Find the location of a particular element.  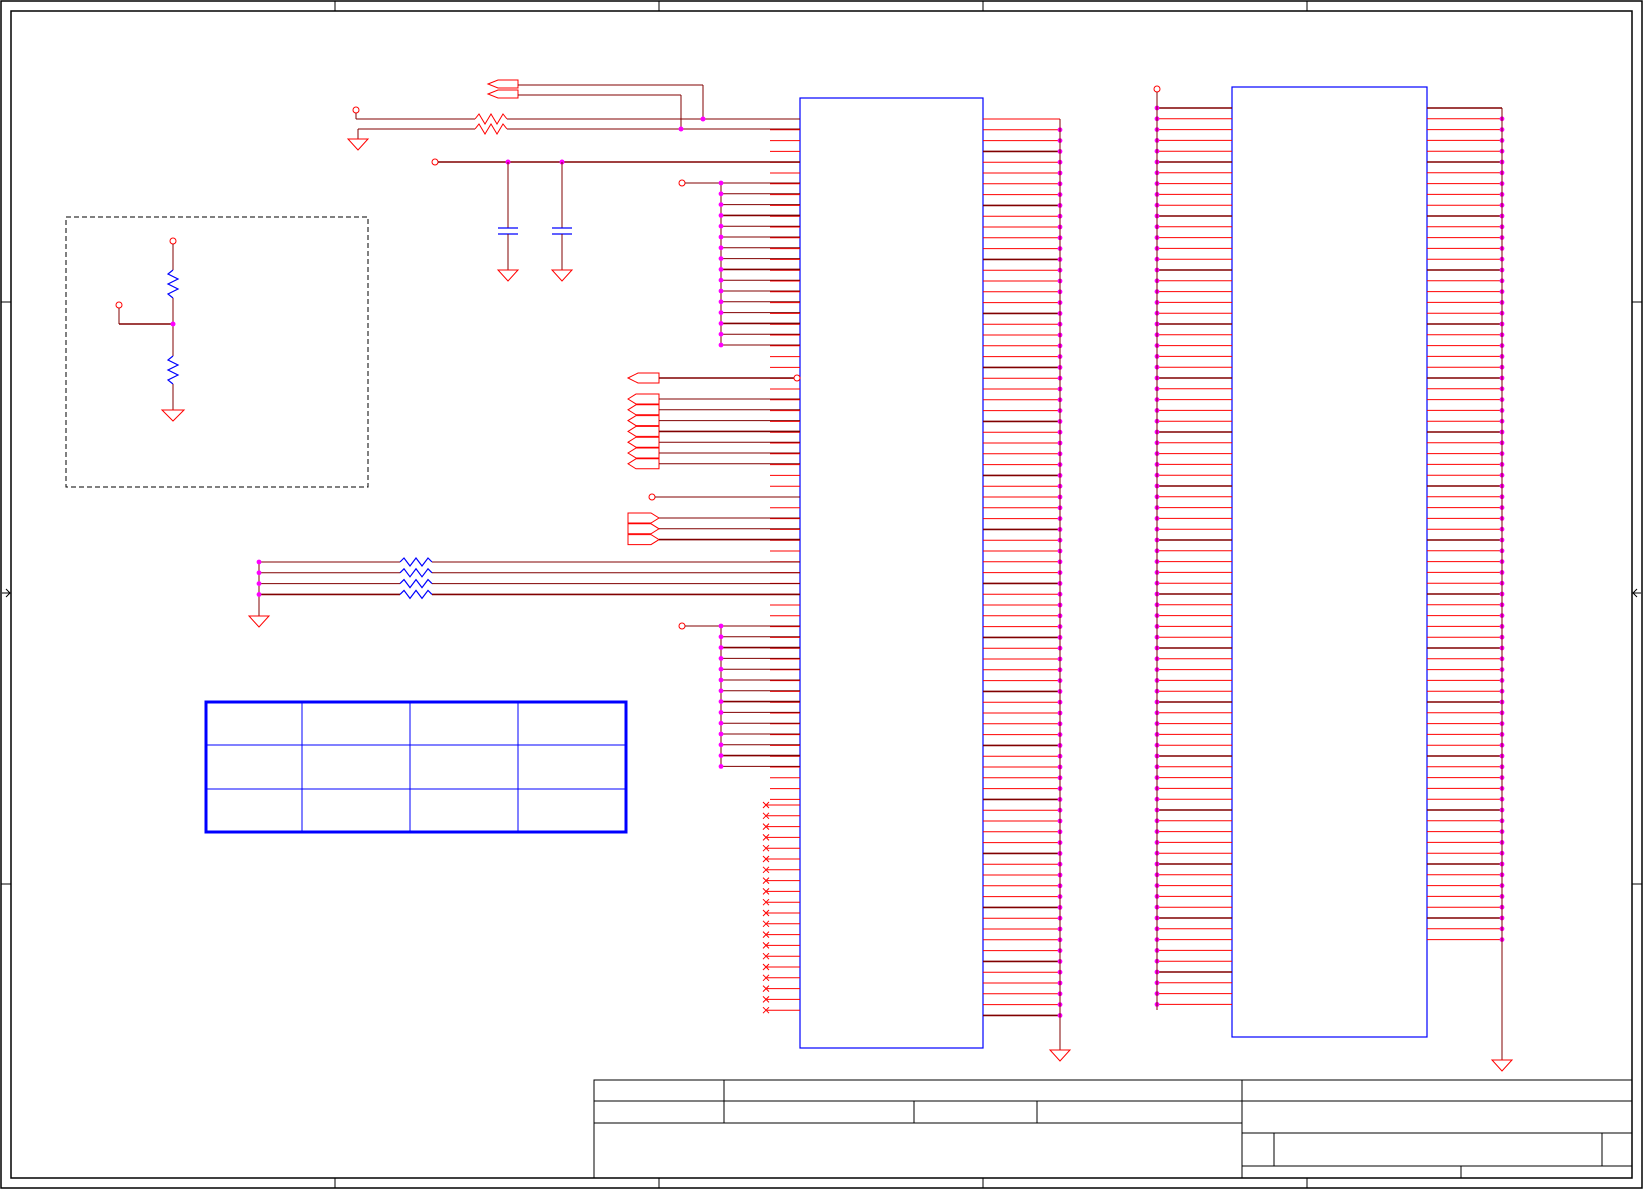

divider-resistor-top is located at coordinates (173, 284).